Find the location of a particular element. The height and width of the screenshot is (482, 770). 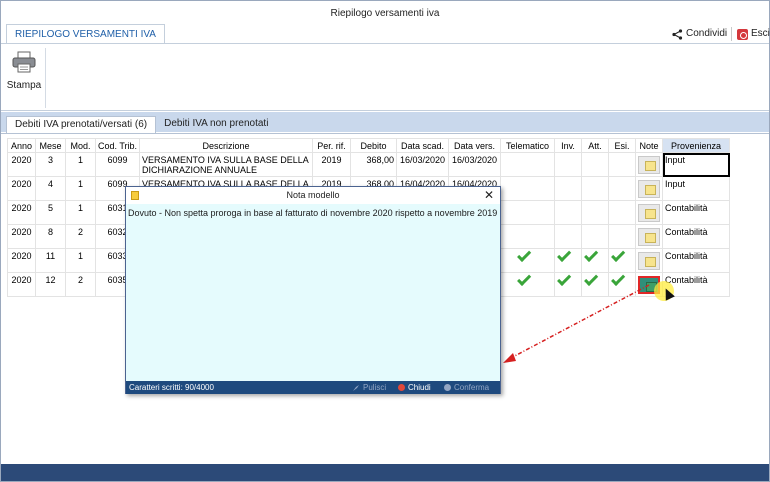

col-data-vers: Data vers. is located at coordinates (474, 145).